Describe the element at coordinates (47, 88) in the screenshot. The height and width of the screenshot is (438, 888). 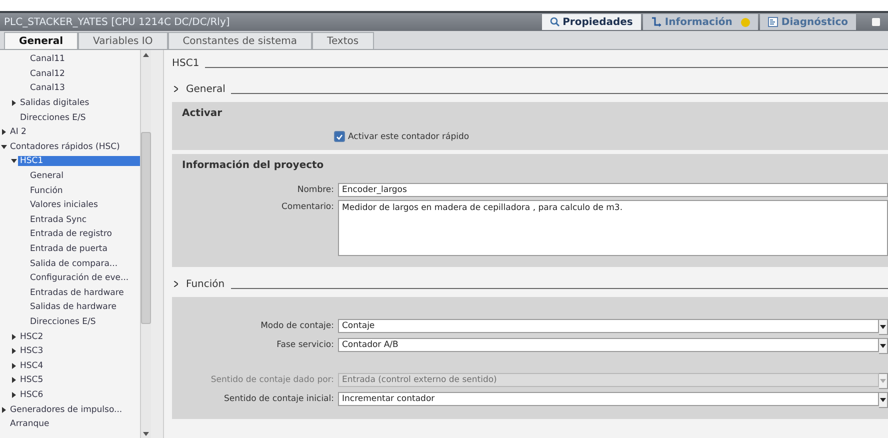
I see `tree-item: Canal13` at that location.